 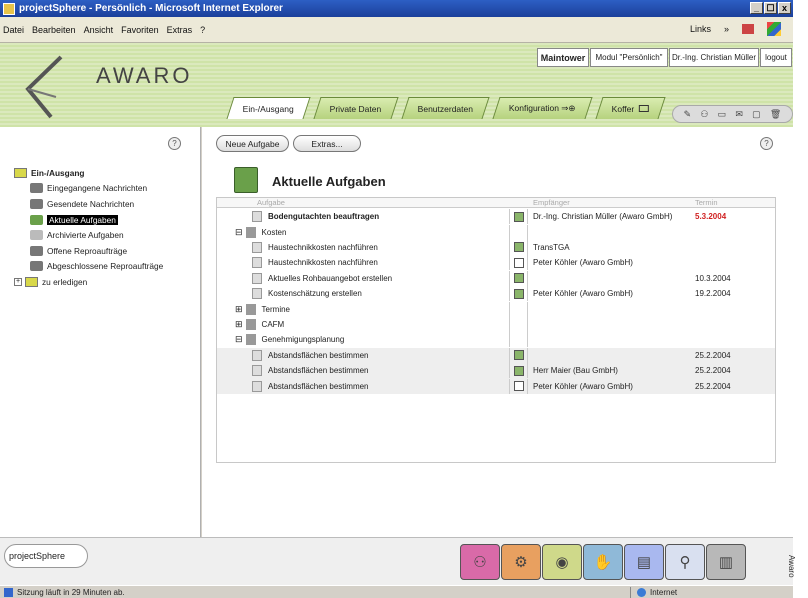 I want to click on logout-link: logout, so click(x=776, y=57).